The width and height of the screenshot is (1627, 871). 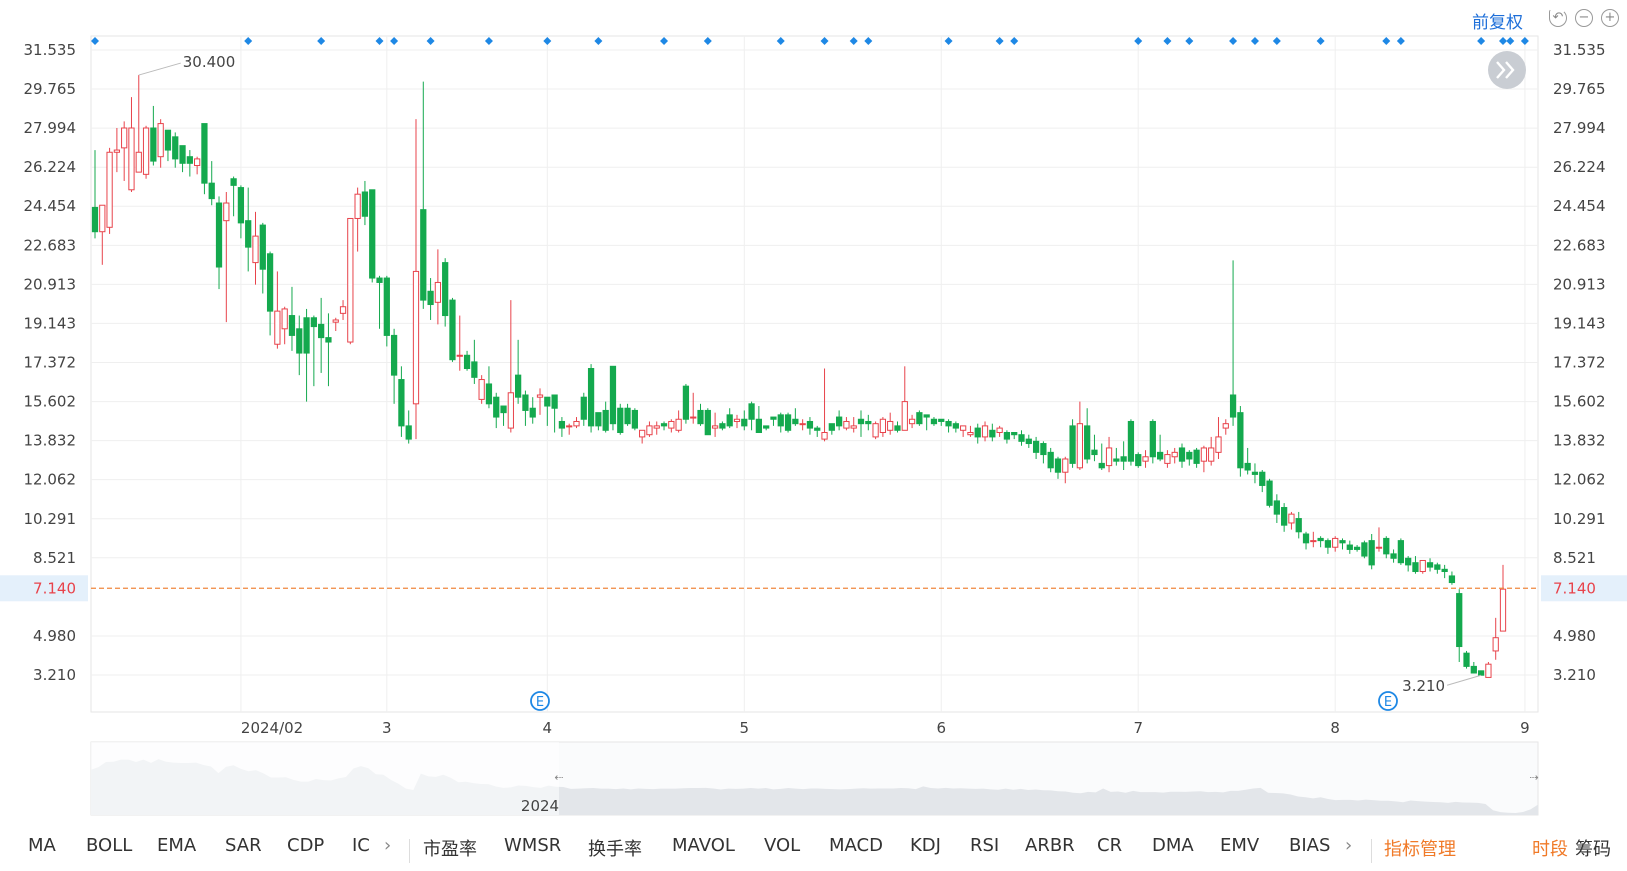 What do you see at coordinates (810, 41) in the screenshot?
I see `top-event-markers` at bounding box center [810, 41].